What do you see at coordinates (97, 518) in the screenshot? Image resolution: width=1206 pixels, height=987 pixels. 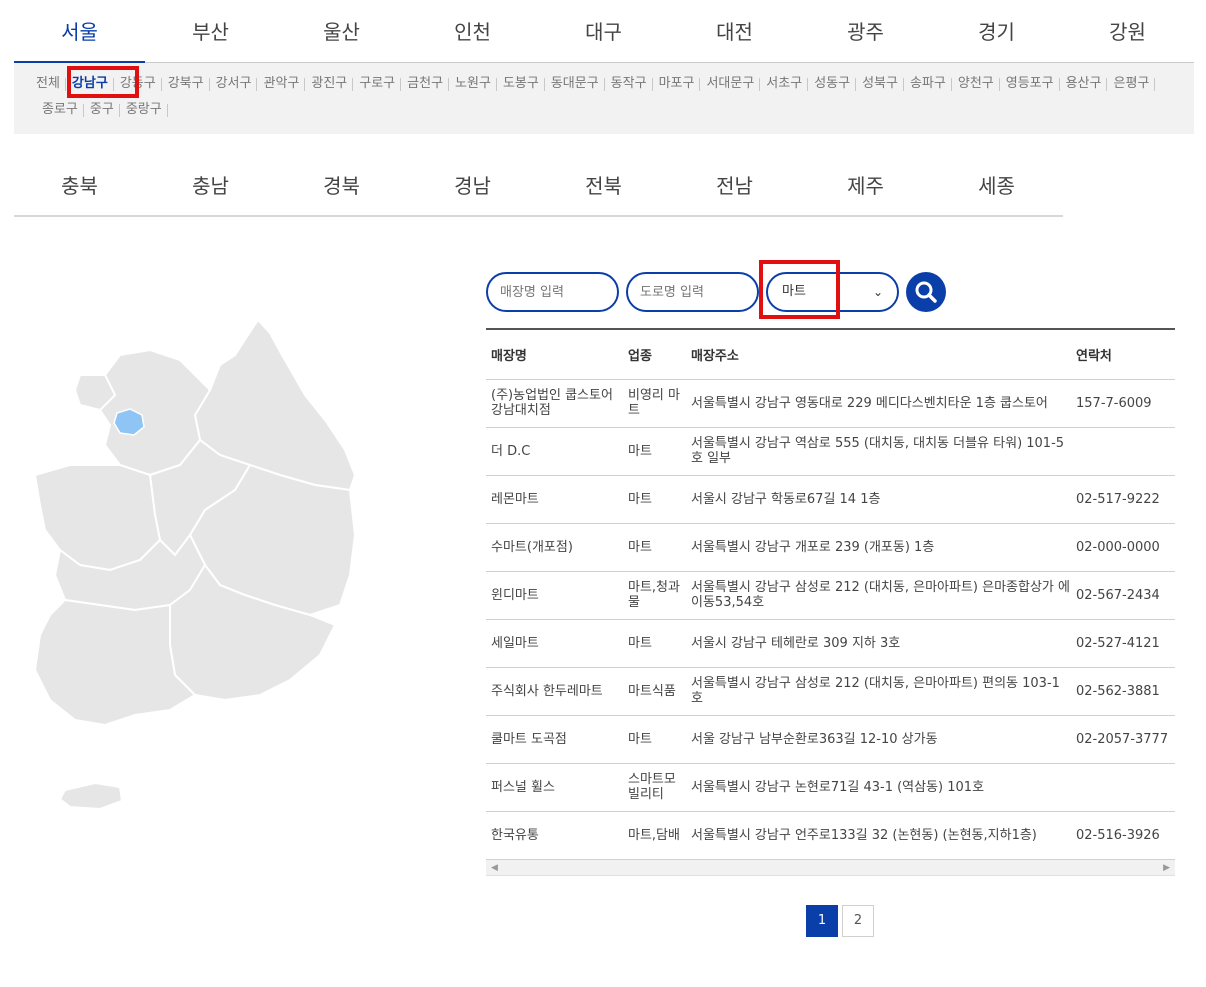 I see `map-region-chungnam` at bounding box center [97, 518].